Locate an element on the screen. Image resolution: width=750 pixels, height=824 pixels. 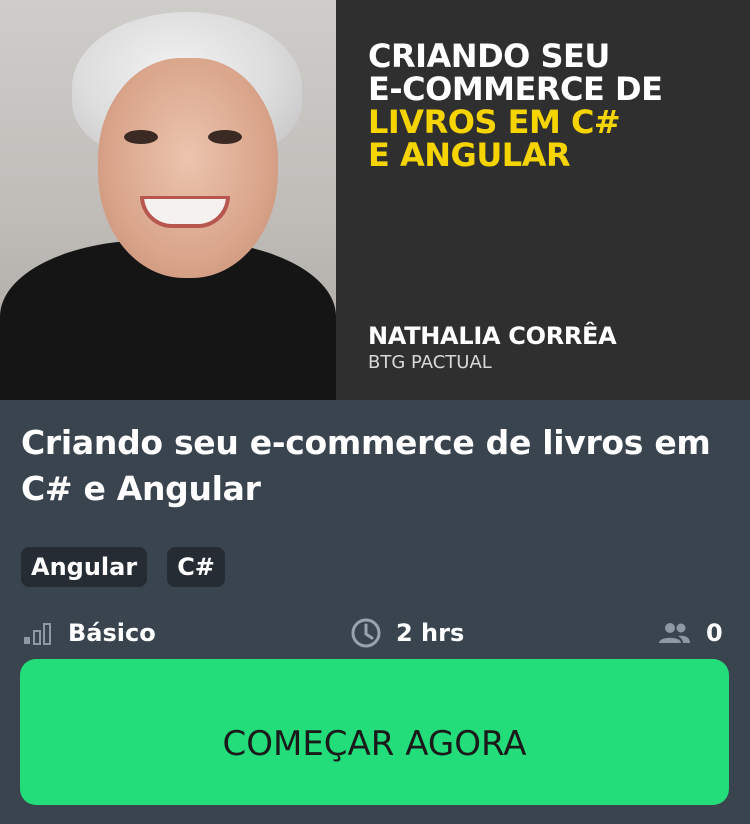
instructor-name: NATHALIA CORRÊA is located at coordinates (492, 336).